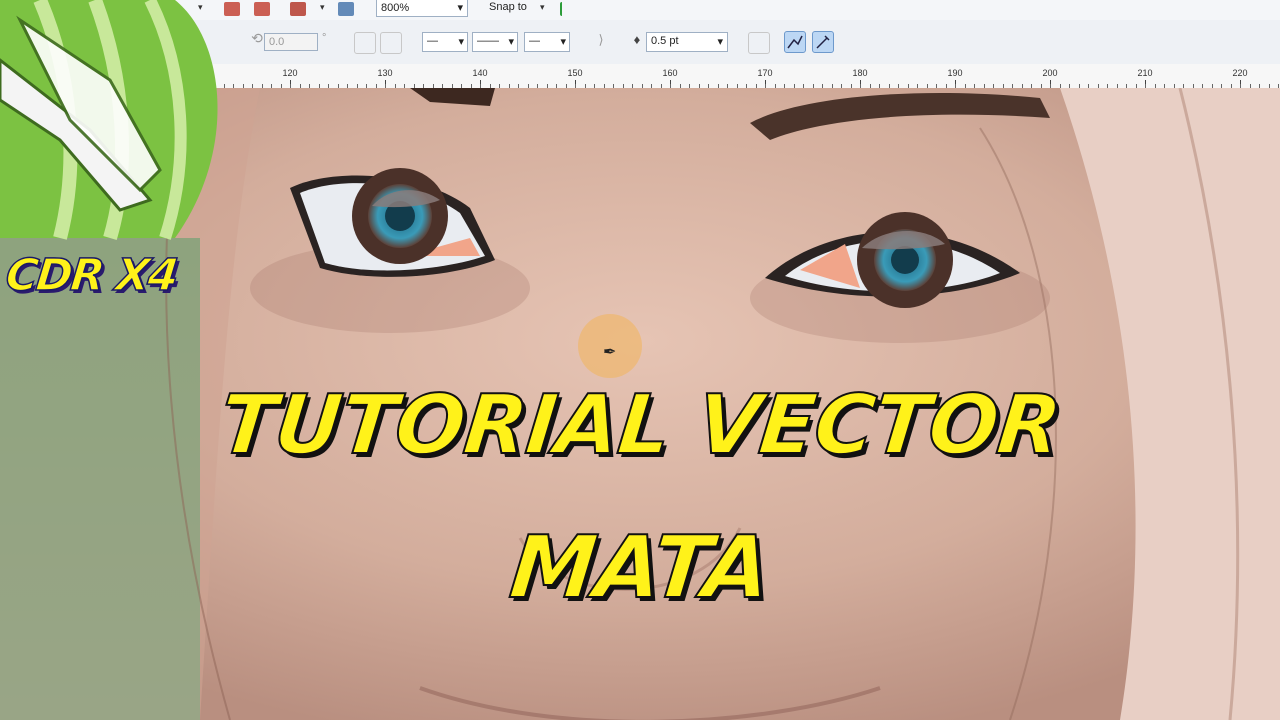 The height and width of the screenshot is (720, 1280). Describe the element at coordinates (385, 73) in the screenshot. I see `ruler-label: 130` at that location.